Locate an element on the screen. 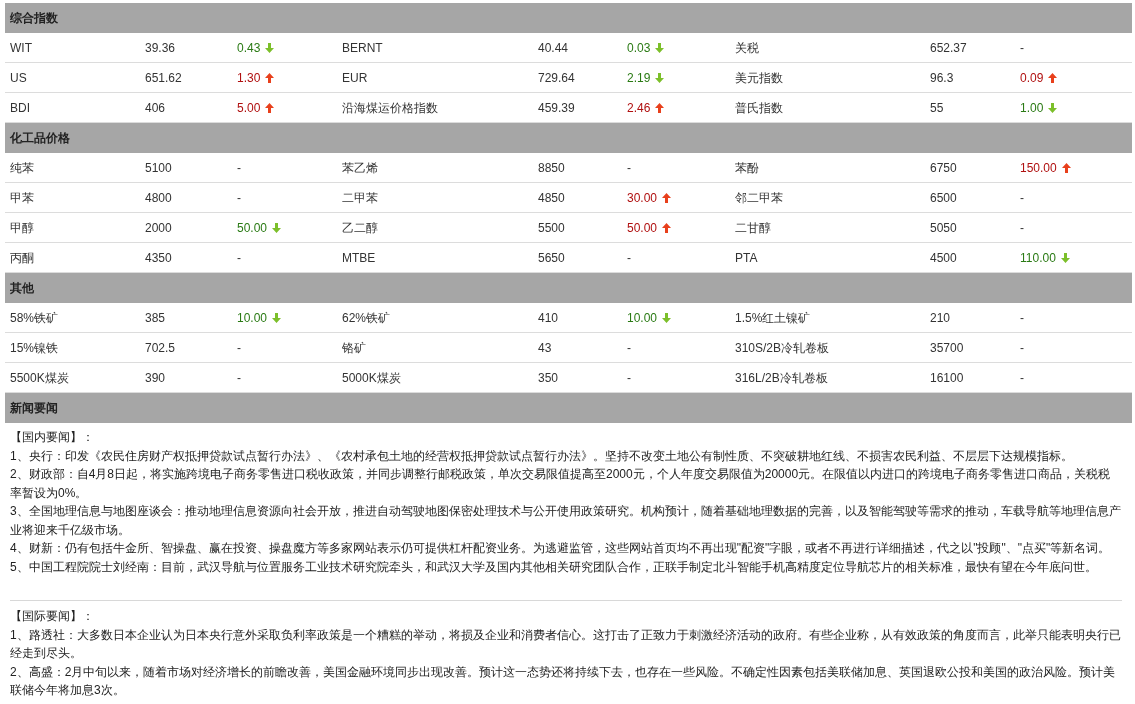 The image size is (1135, 704). item-name: BDI is located at coordinates (20, 107).